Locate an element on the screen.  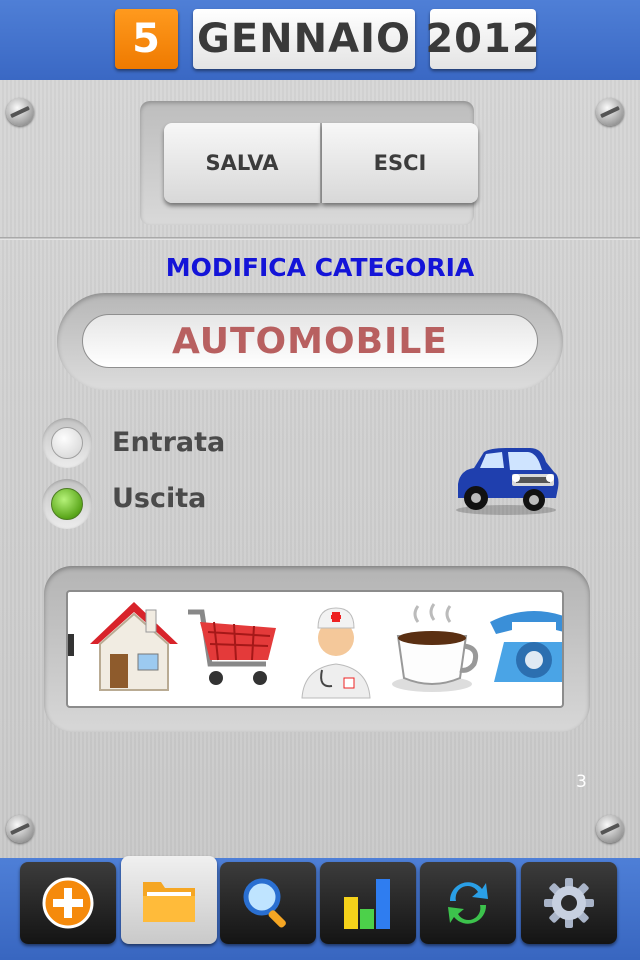
folder-icon is located at coordinates (169, 902).